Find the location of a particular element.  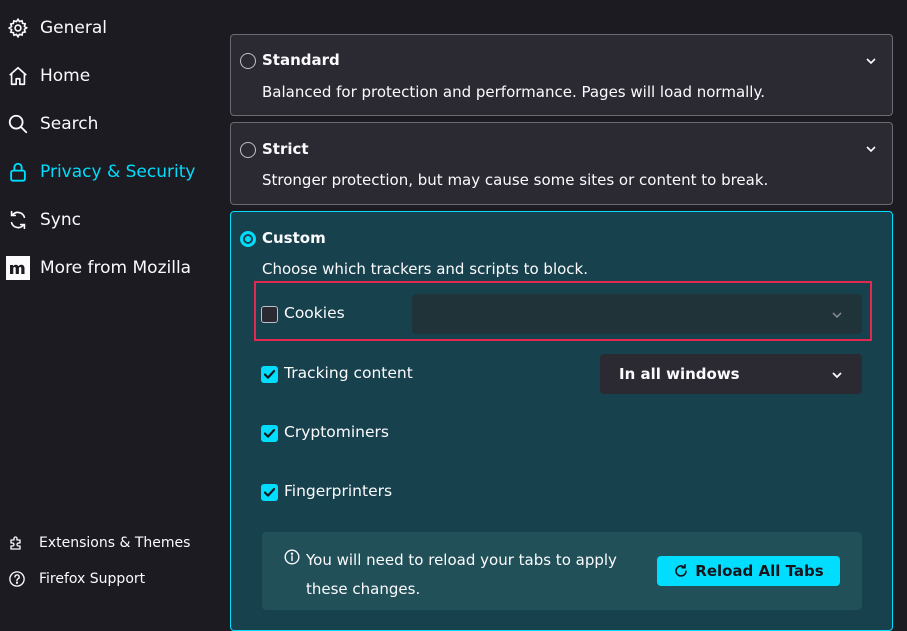

sidebar-item-home: Home is located at coordinates (107, 76).